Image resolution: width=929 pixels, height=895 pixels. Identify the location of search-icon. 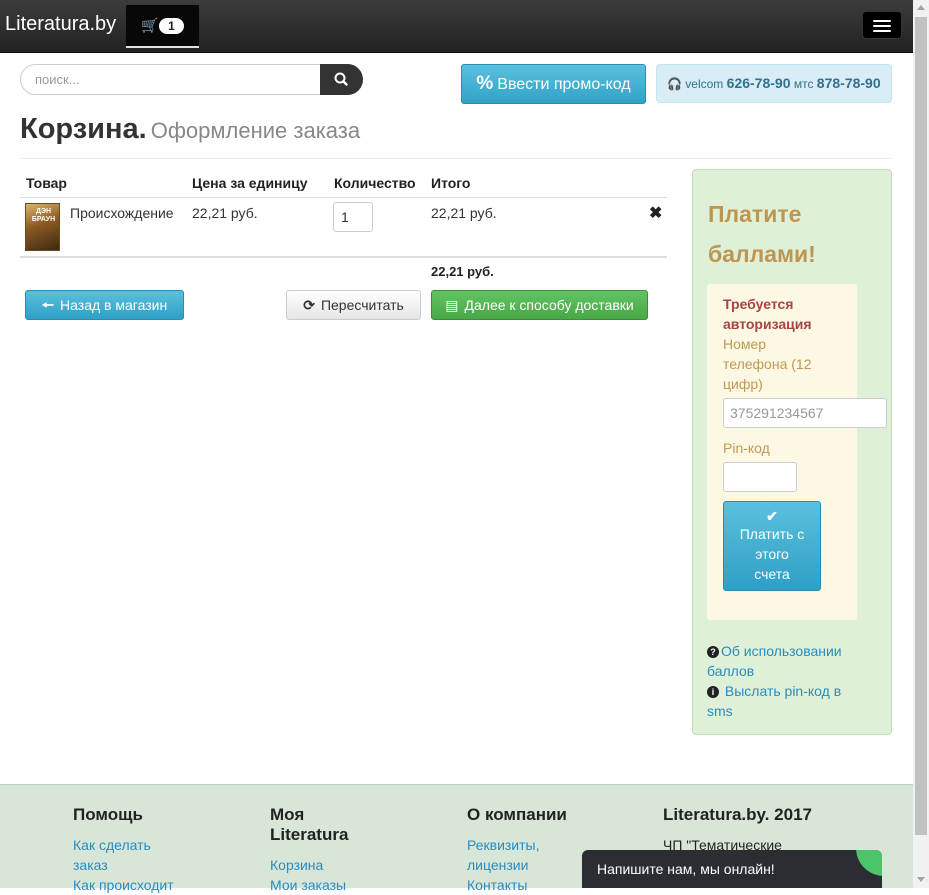
(341, 79).